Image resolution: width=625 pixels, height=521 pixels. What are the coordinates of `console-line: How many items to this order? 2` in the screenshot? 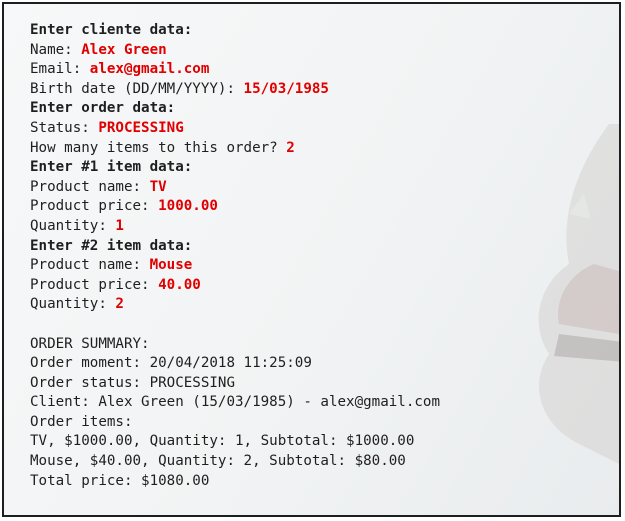 It's located at (235, 149).